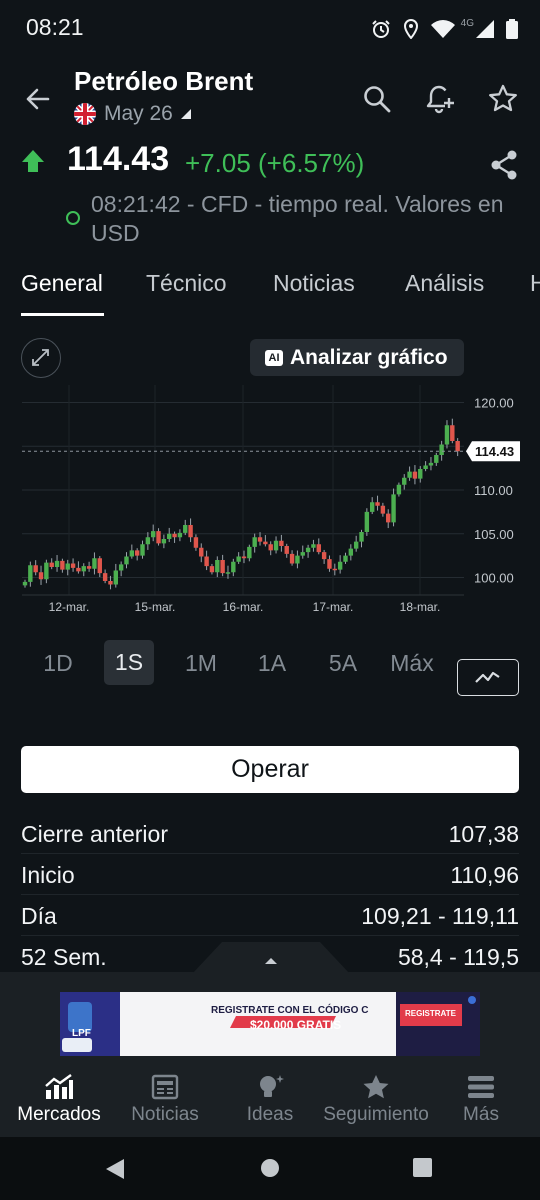 This screenshot has width=540, height=1200. Describe the element at coordinates (59, 1086) in the screenshot. I see `markets-chart-icon` at that location.